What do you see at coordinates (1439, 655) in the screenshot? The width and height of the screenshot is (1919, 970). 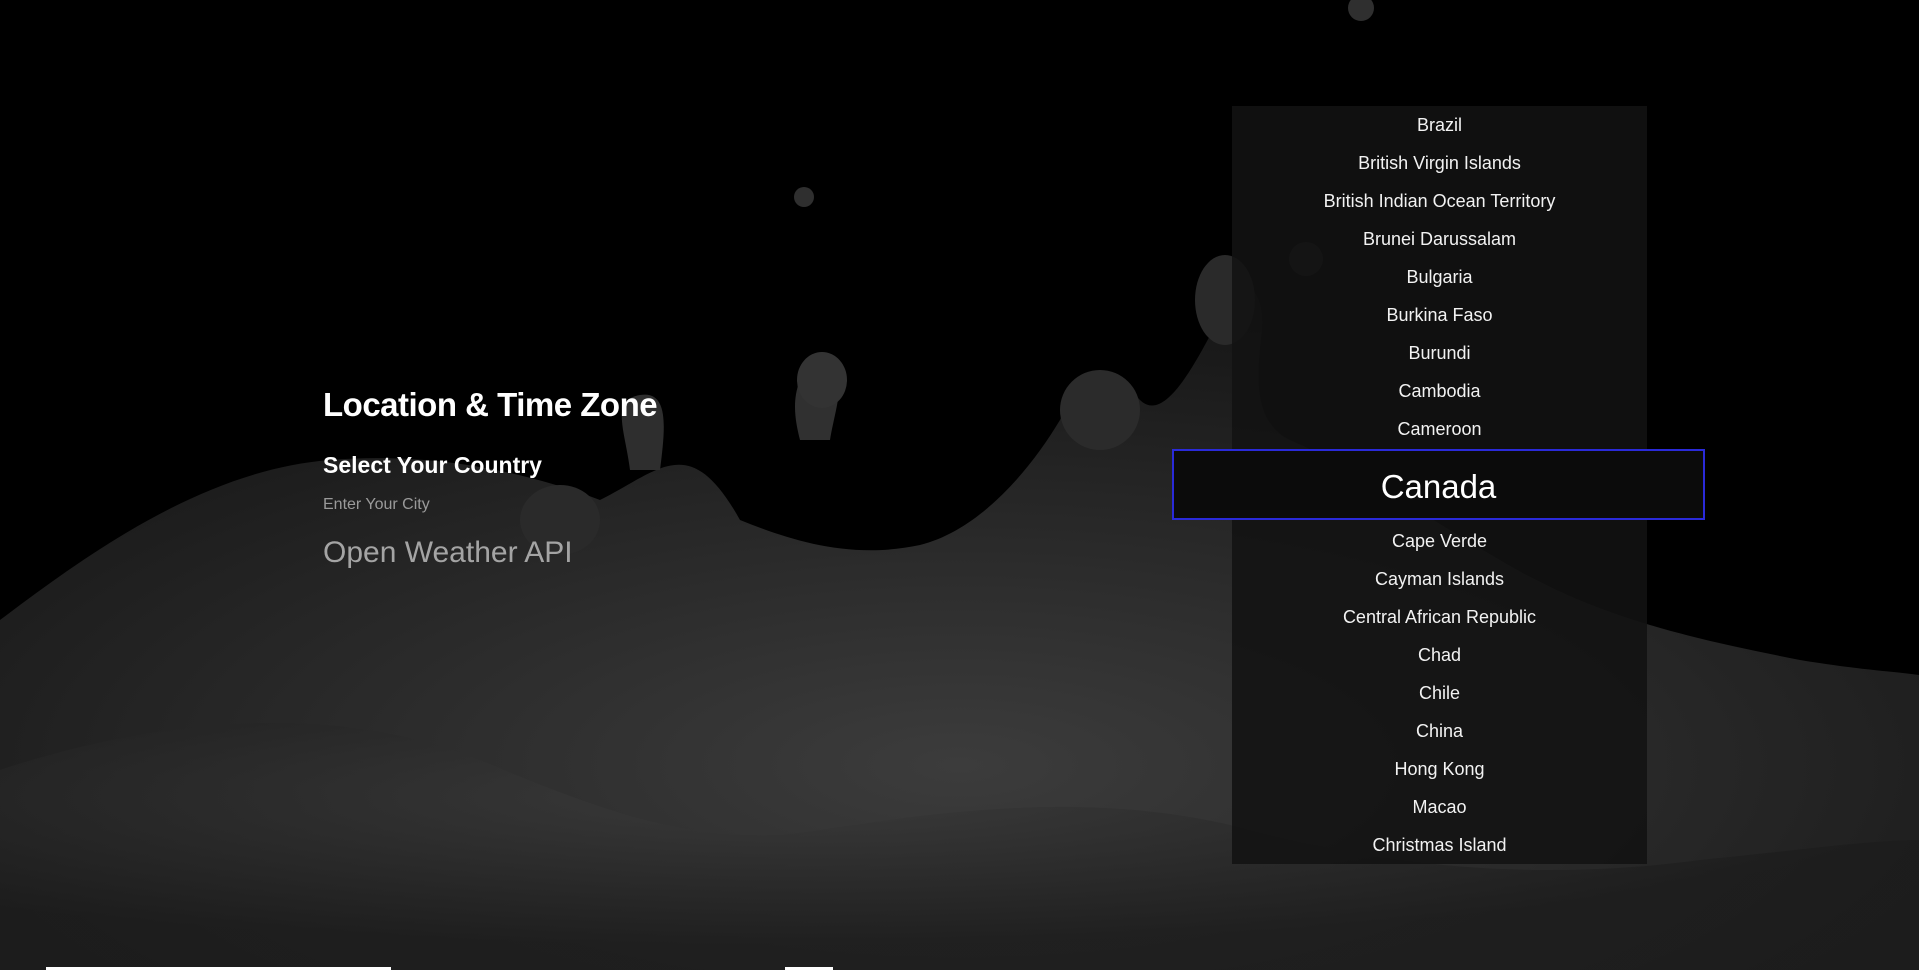 I see `country-option: Chad` at bounding box center [1439, 655].